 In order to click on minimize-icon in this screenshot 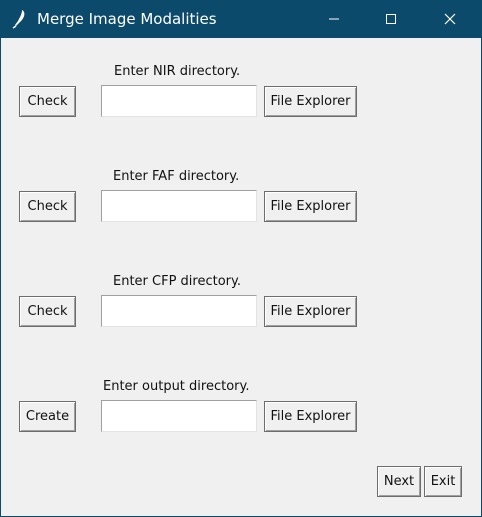, I will do `click(334, 19)`.